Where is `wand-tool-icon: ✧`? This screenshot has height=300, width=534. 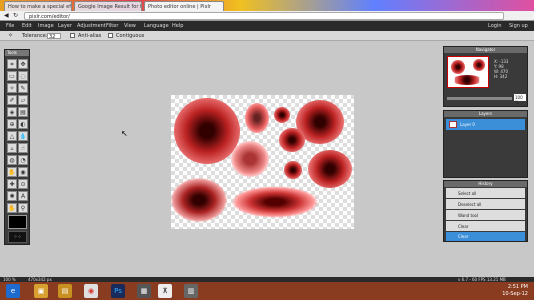 wand-tool-icon: ✧ is located at coordinates (12, 88).